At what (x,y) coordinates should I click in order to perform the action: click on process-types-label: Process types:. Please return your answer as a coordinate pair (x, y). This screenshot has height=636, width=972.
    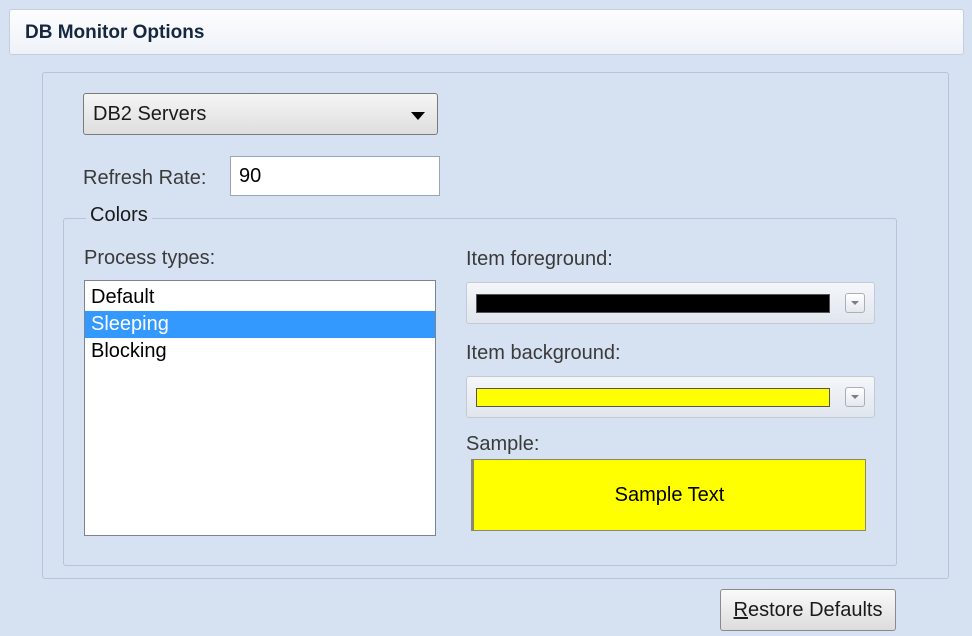
    Looking at the image, I should click on (150, 258).